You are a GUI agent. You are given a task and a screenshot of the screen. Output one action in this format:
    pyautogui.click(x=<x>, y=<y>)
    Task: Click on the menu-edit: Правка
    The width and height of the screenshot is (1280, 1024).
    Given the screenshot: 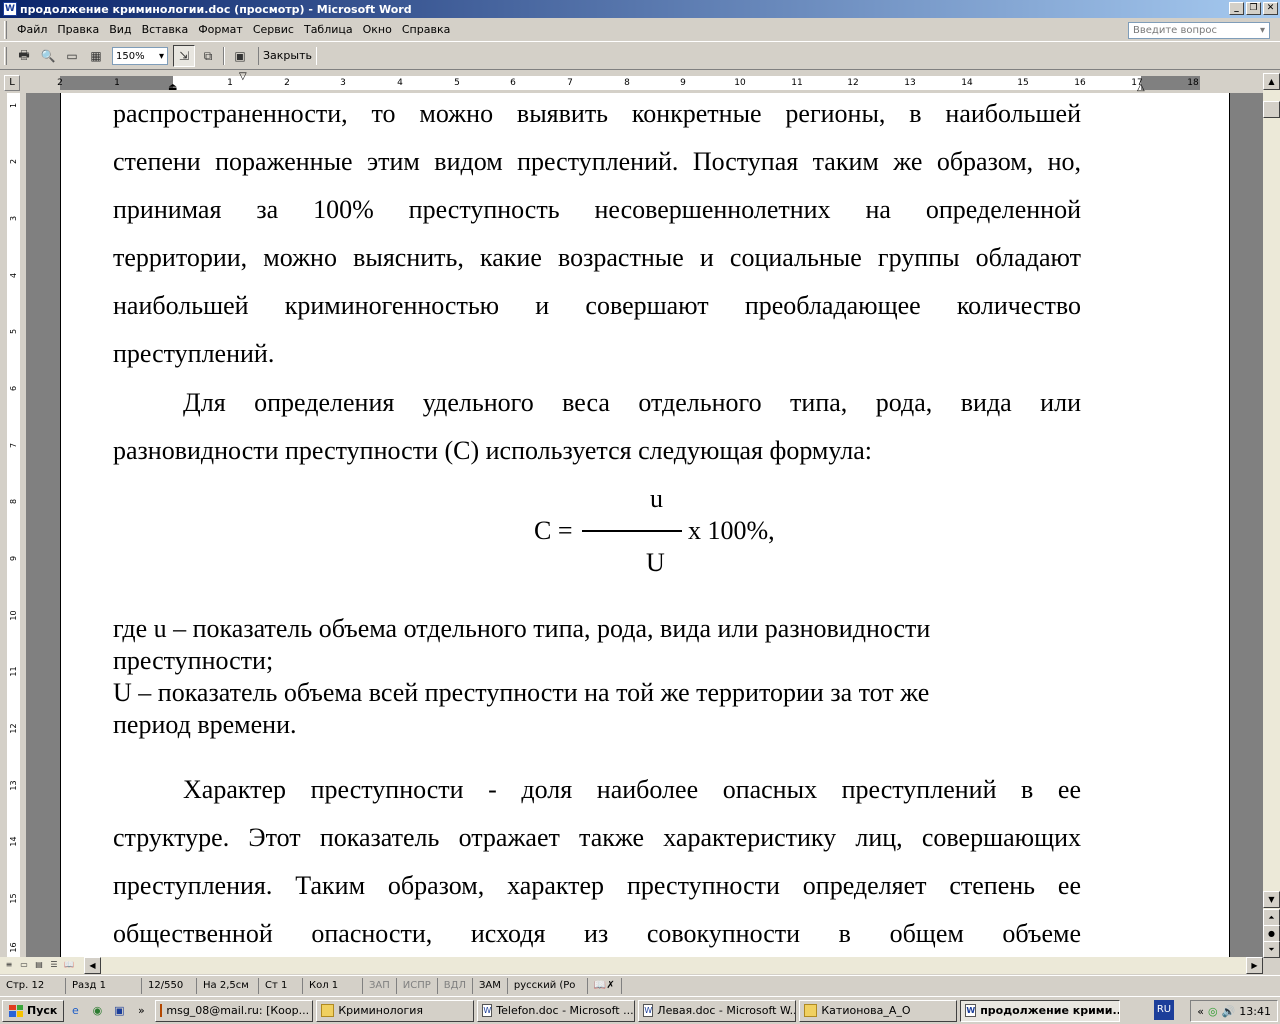 What is the action you would take?
    pyautogui.click(x=78, y=29)
    